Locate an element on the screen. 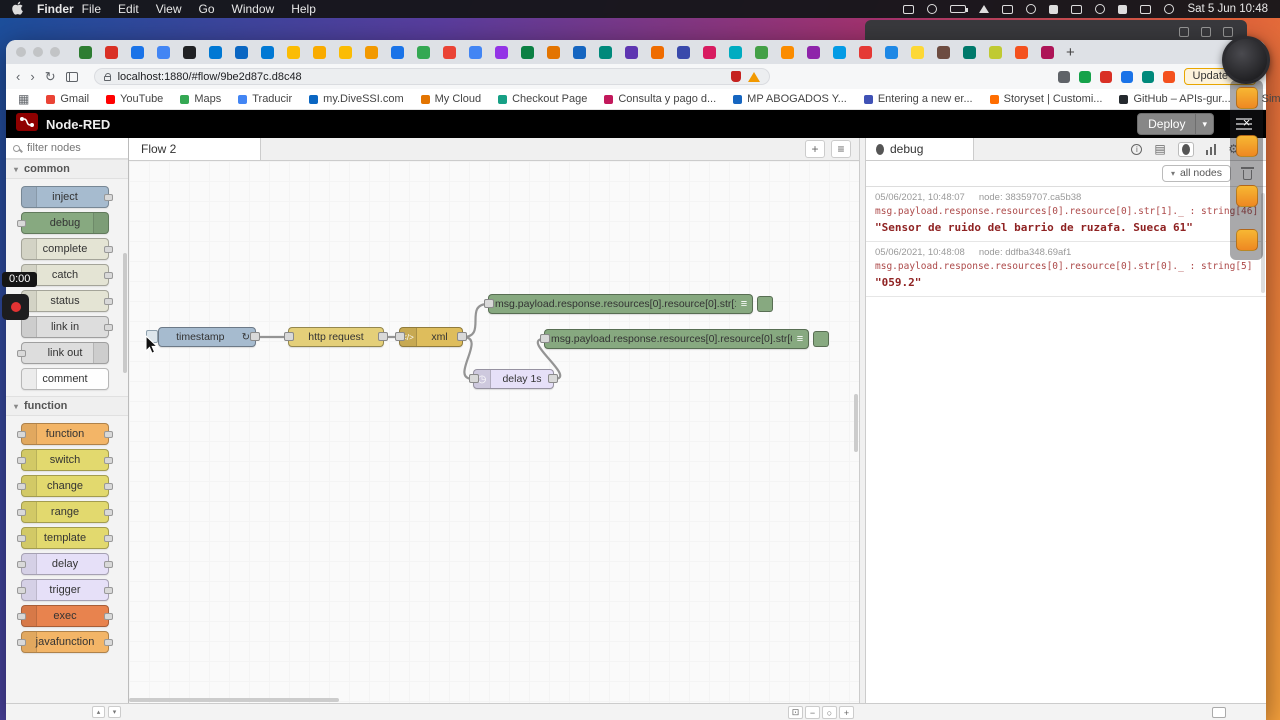  bookmark-item: Gmail is located at coordinates (67, 99).